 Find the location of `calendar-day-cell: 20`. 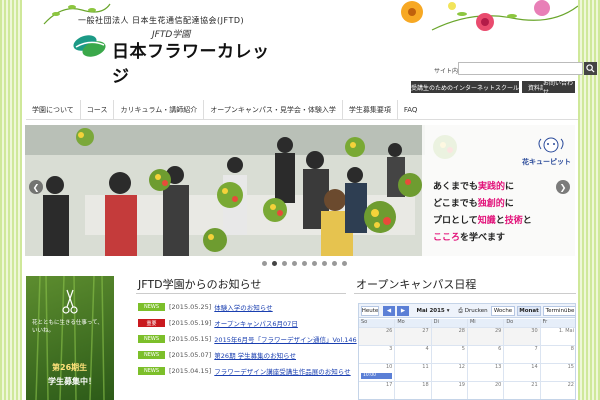

calendar-day-cell: 20 is located at coordinates (486, 390).